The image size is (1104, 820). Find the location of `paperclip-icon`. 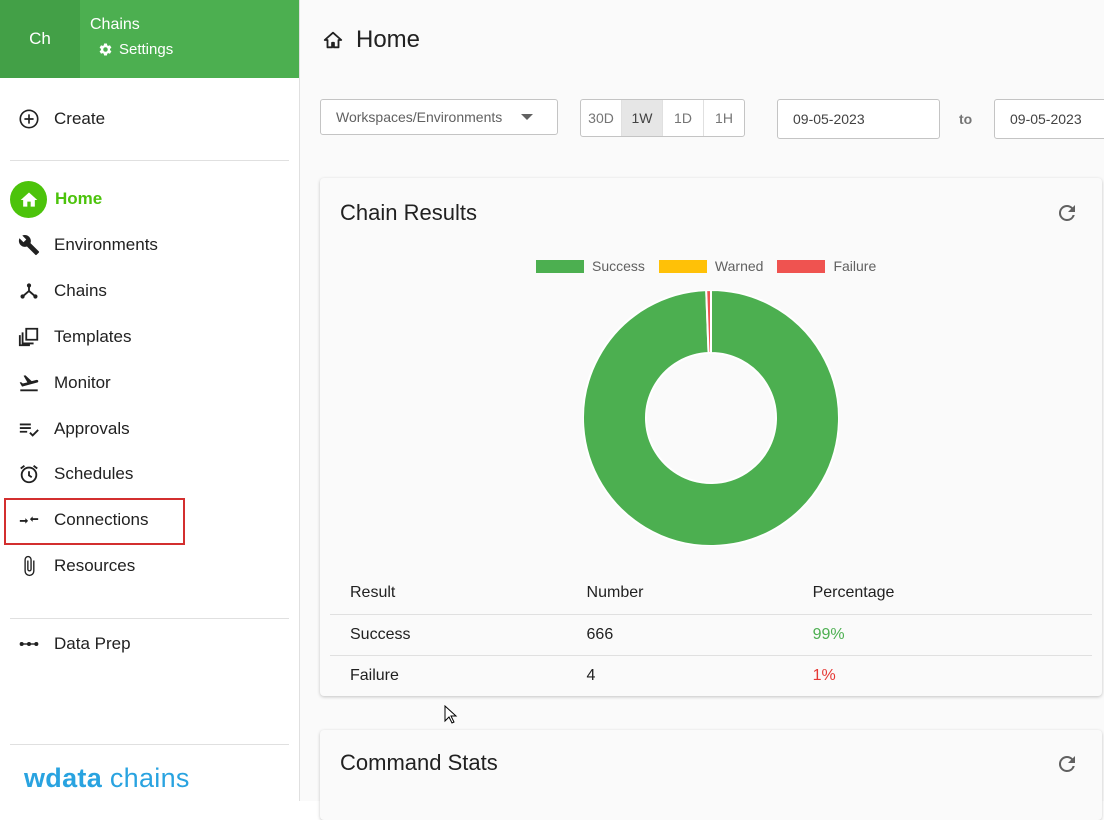

paperclip-icon is located at coordinates (29, 566).